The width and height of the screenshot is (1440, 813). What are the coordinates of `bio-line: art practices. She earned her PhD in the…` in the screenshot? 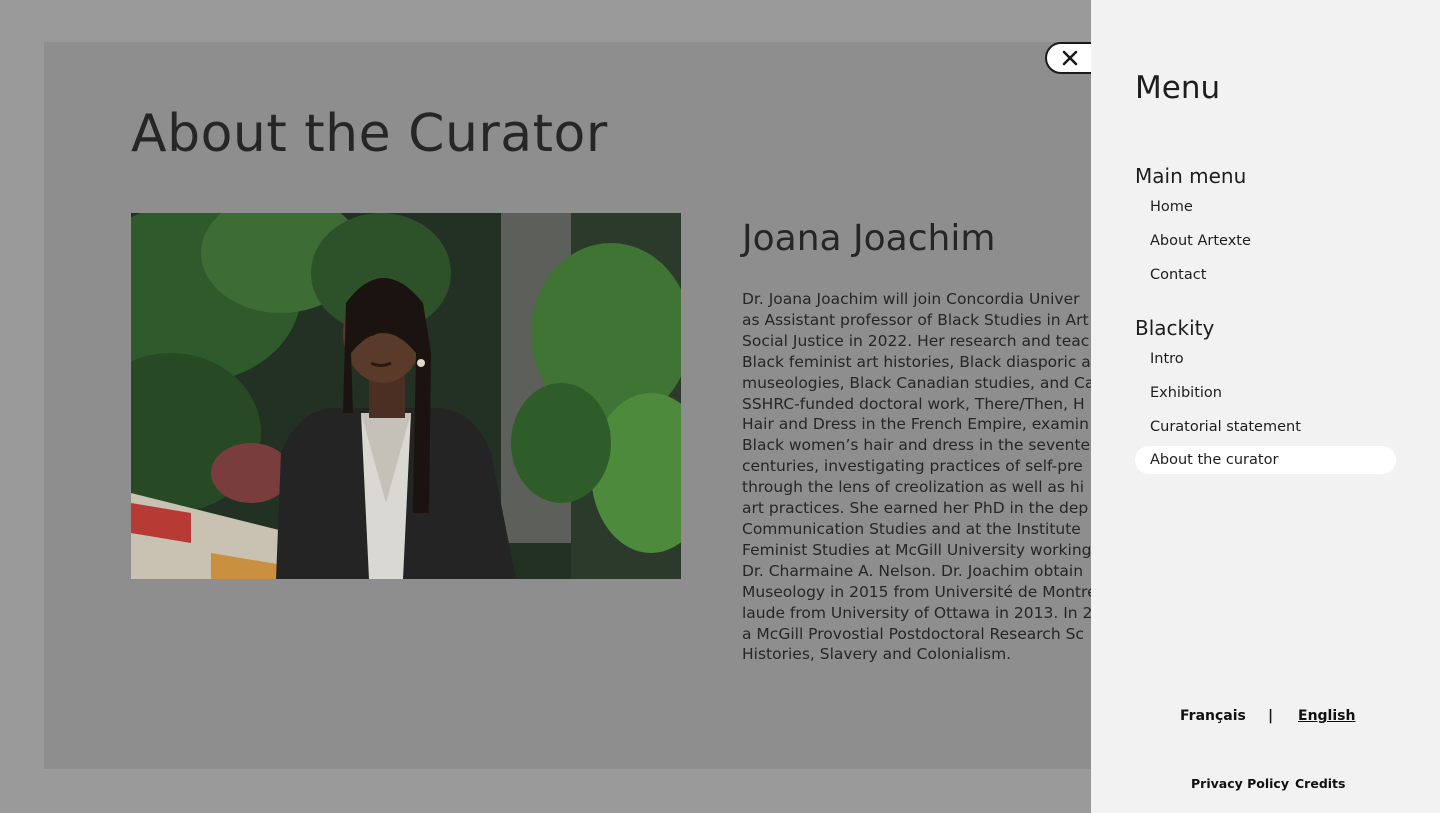 It's located at (915, 508).